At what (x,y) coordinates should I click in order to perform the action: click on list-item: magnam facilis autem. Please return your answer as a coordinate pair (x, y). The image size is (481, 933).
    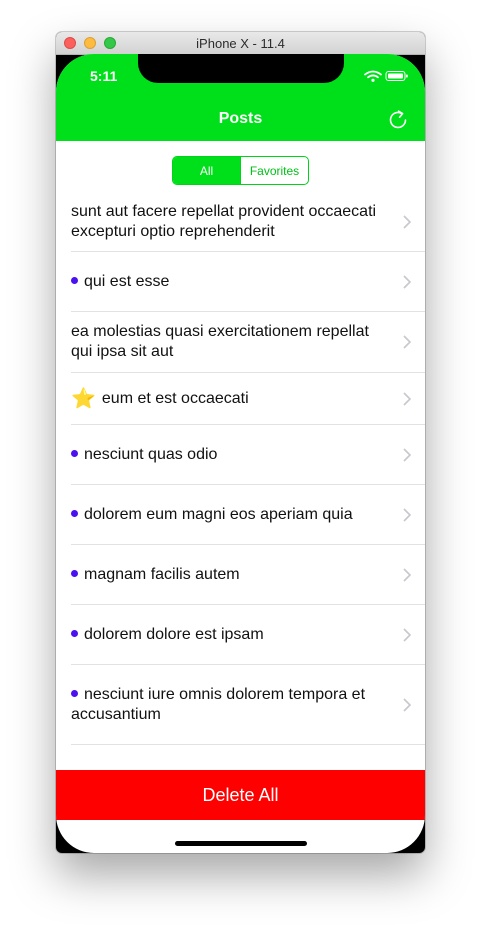
    Looking at the image, I should click on (248, 575).